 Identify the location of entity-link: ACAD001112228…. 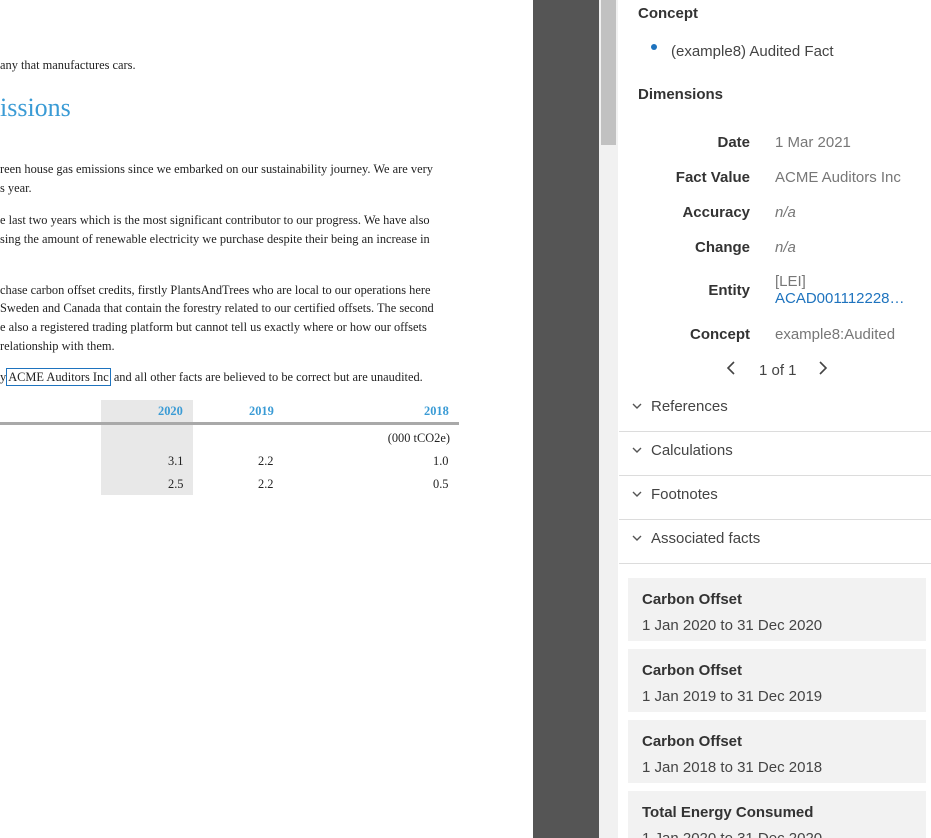
(840, 298).